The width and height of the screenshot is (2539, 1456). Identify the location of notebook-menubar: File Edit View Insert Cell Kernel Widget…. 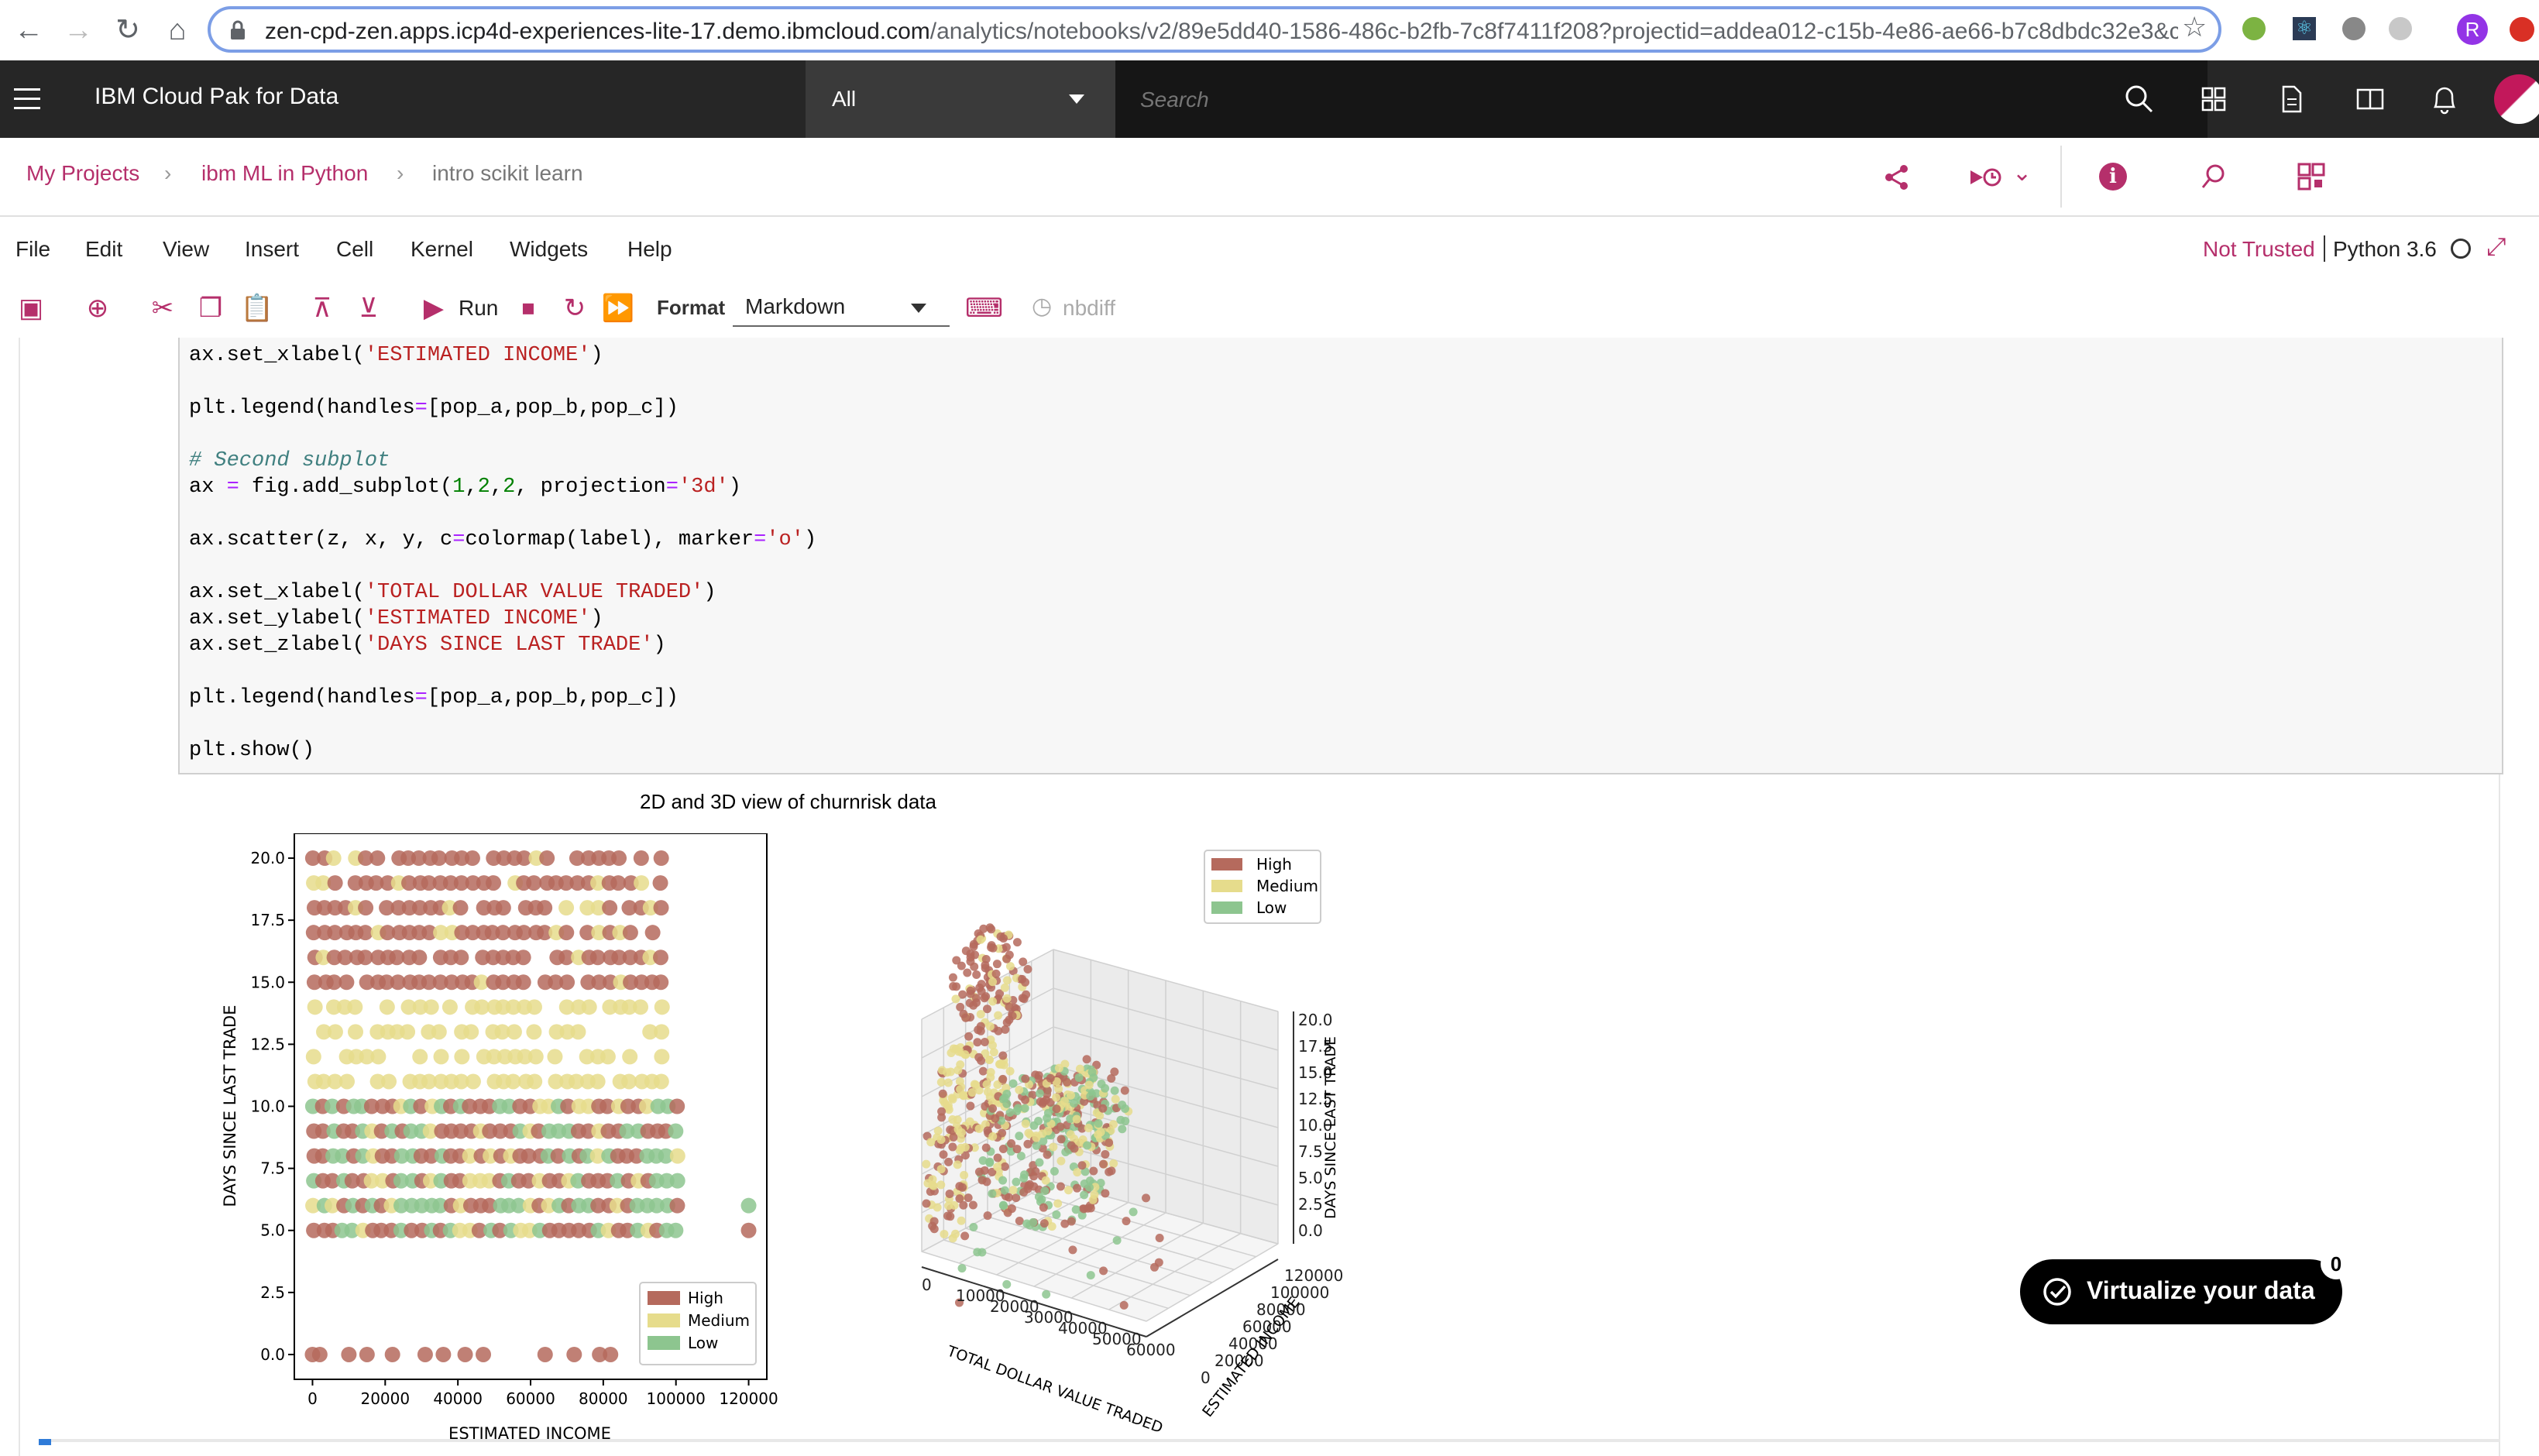
(1269, 247).